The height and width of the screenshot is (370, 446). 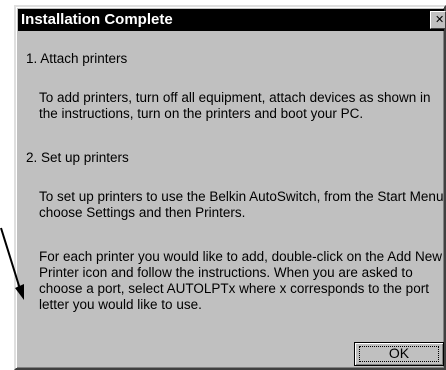 I want to click on ok-button-label: OK, so click(x=399, y=353).